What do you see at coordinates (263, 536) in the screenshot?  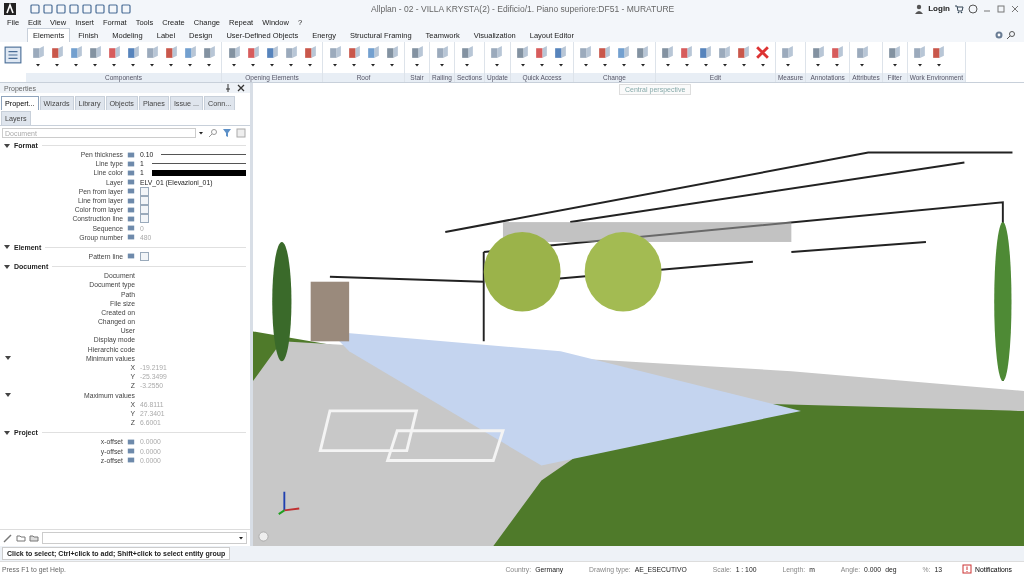 I see `navigation-icon` at bounding box center [263, 536].